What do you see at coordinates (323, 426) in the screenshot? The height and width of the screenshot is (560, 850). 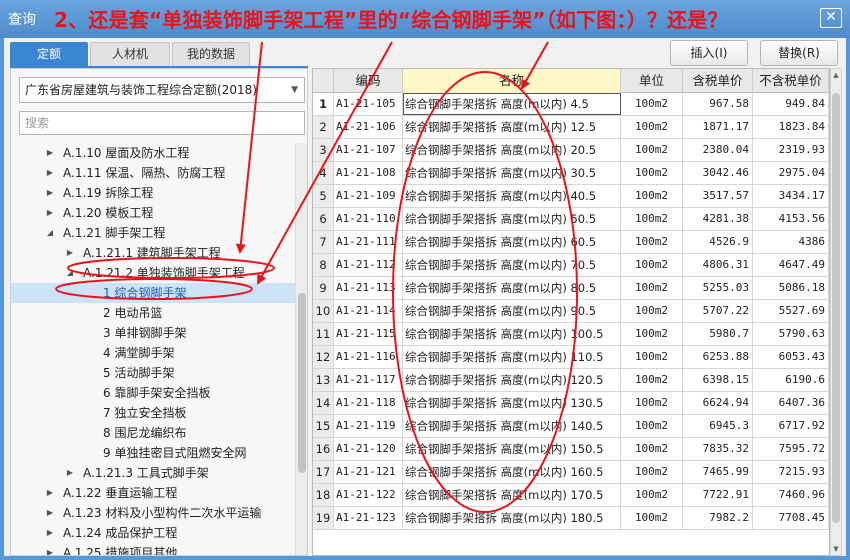 I see `cell-row-number: 15` at bounding box center [323, 426].